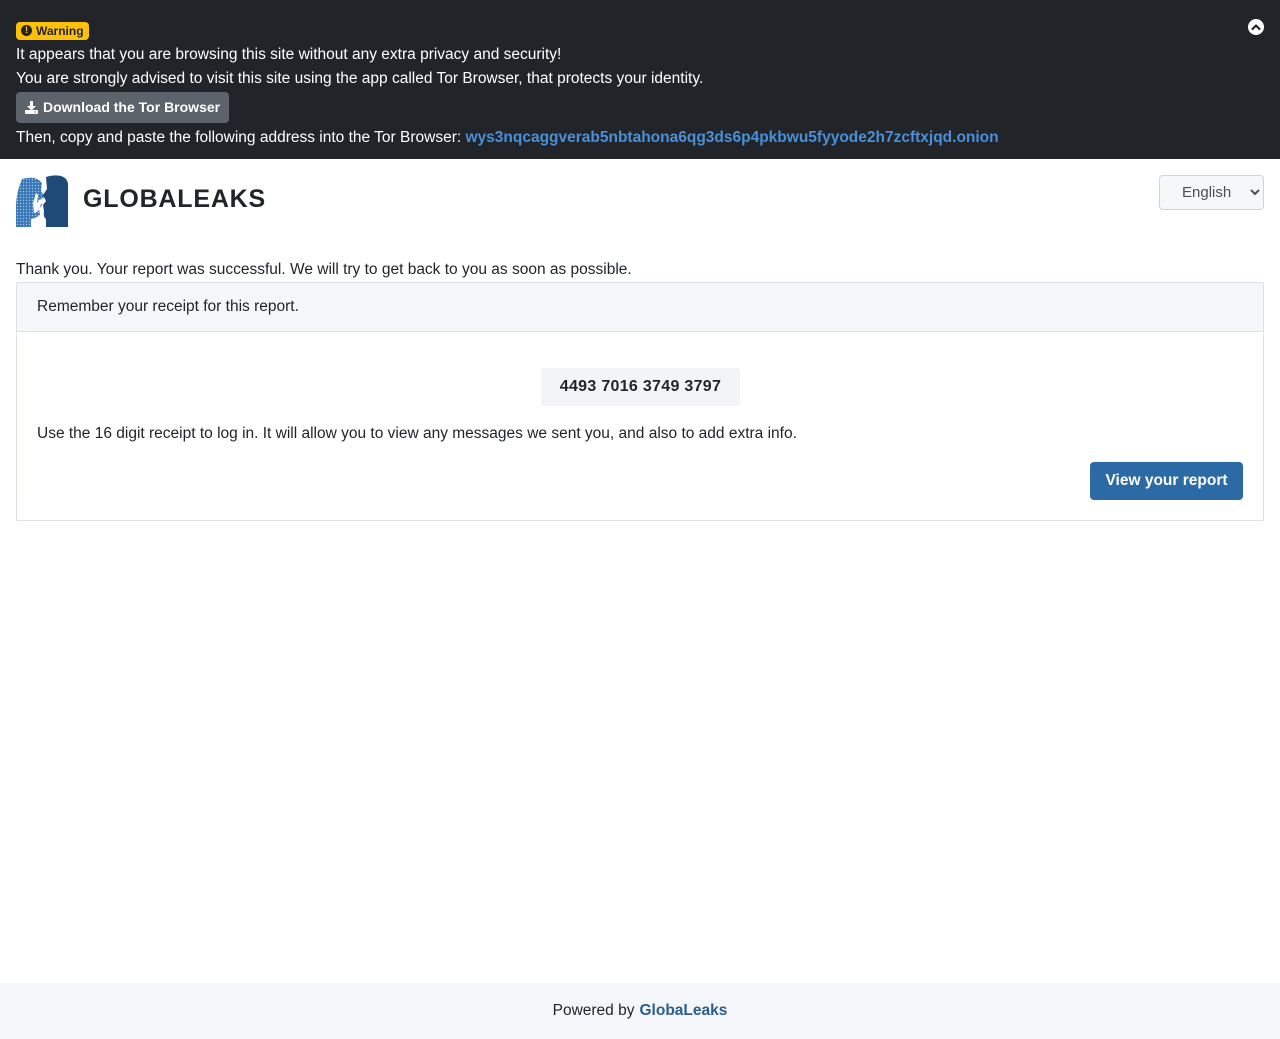 This screenshot has width=1280, height=1039. I want to click on download-tor-button: Download the Tor Browser, so click(122, 107).